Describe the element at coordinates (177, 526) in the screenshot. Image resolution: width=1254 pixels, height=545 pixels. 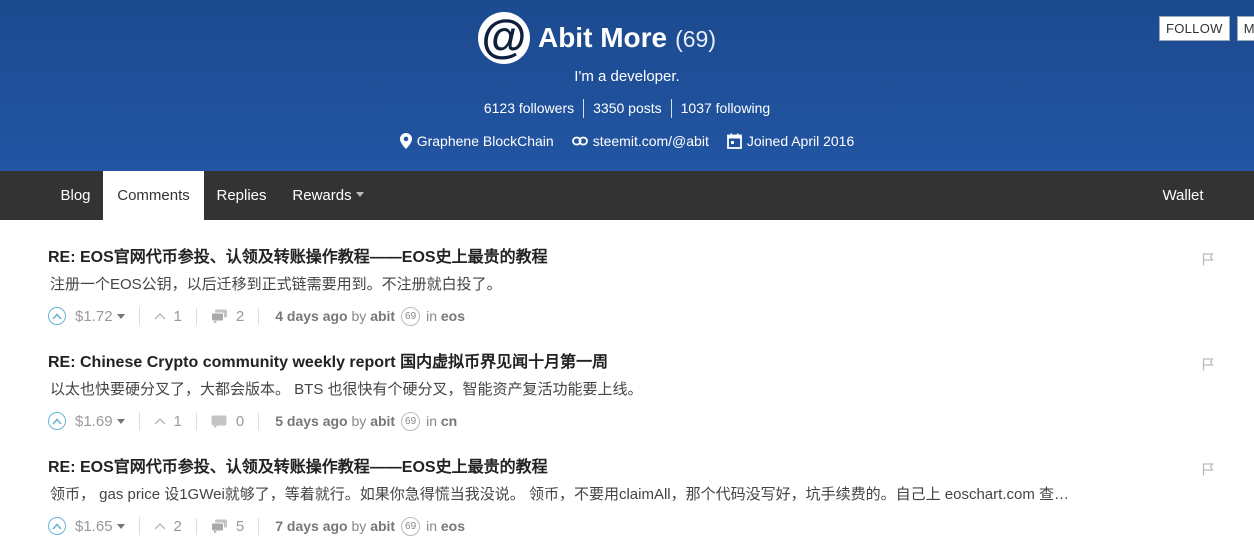
I see `vote-count-value: 2` at that location.